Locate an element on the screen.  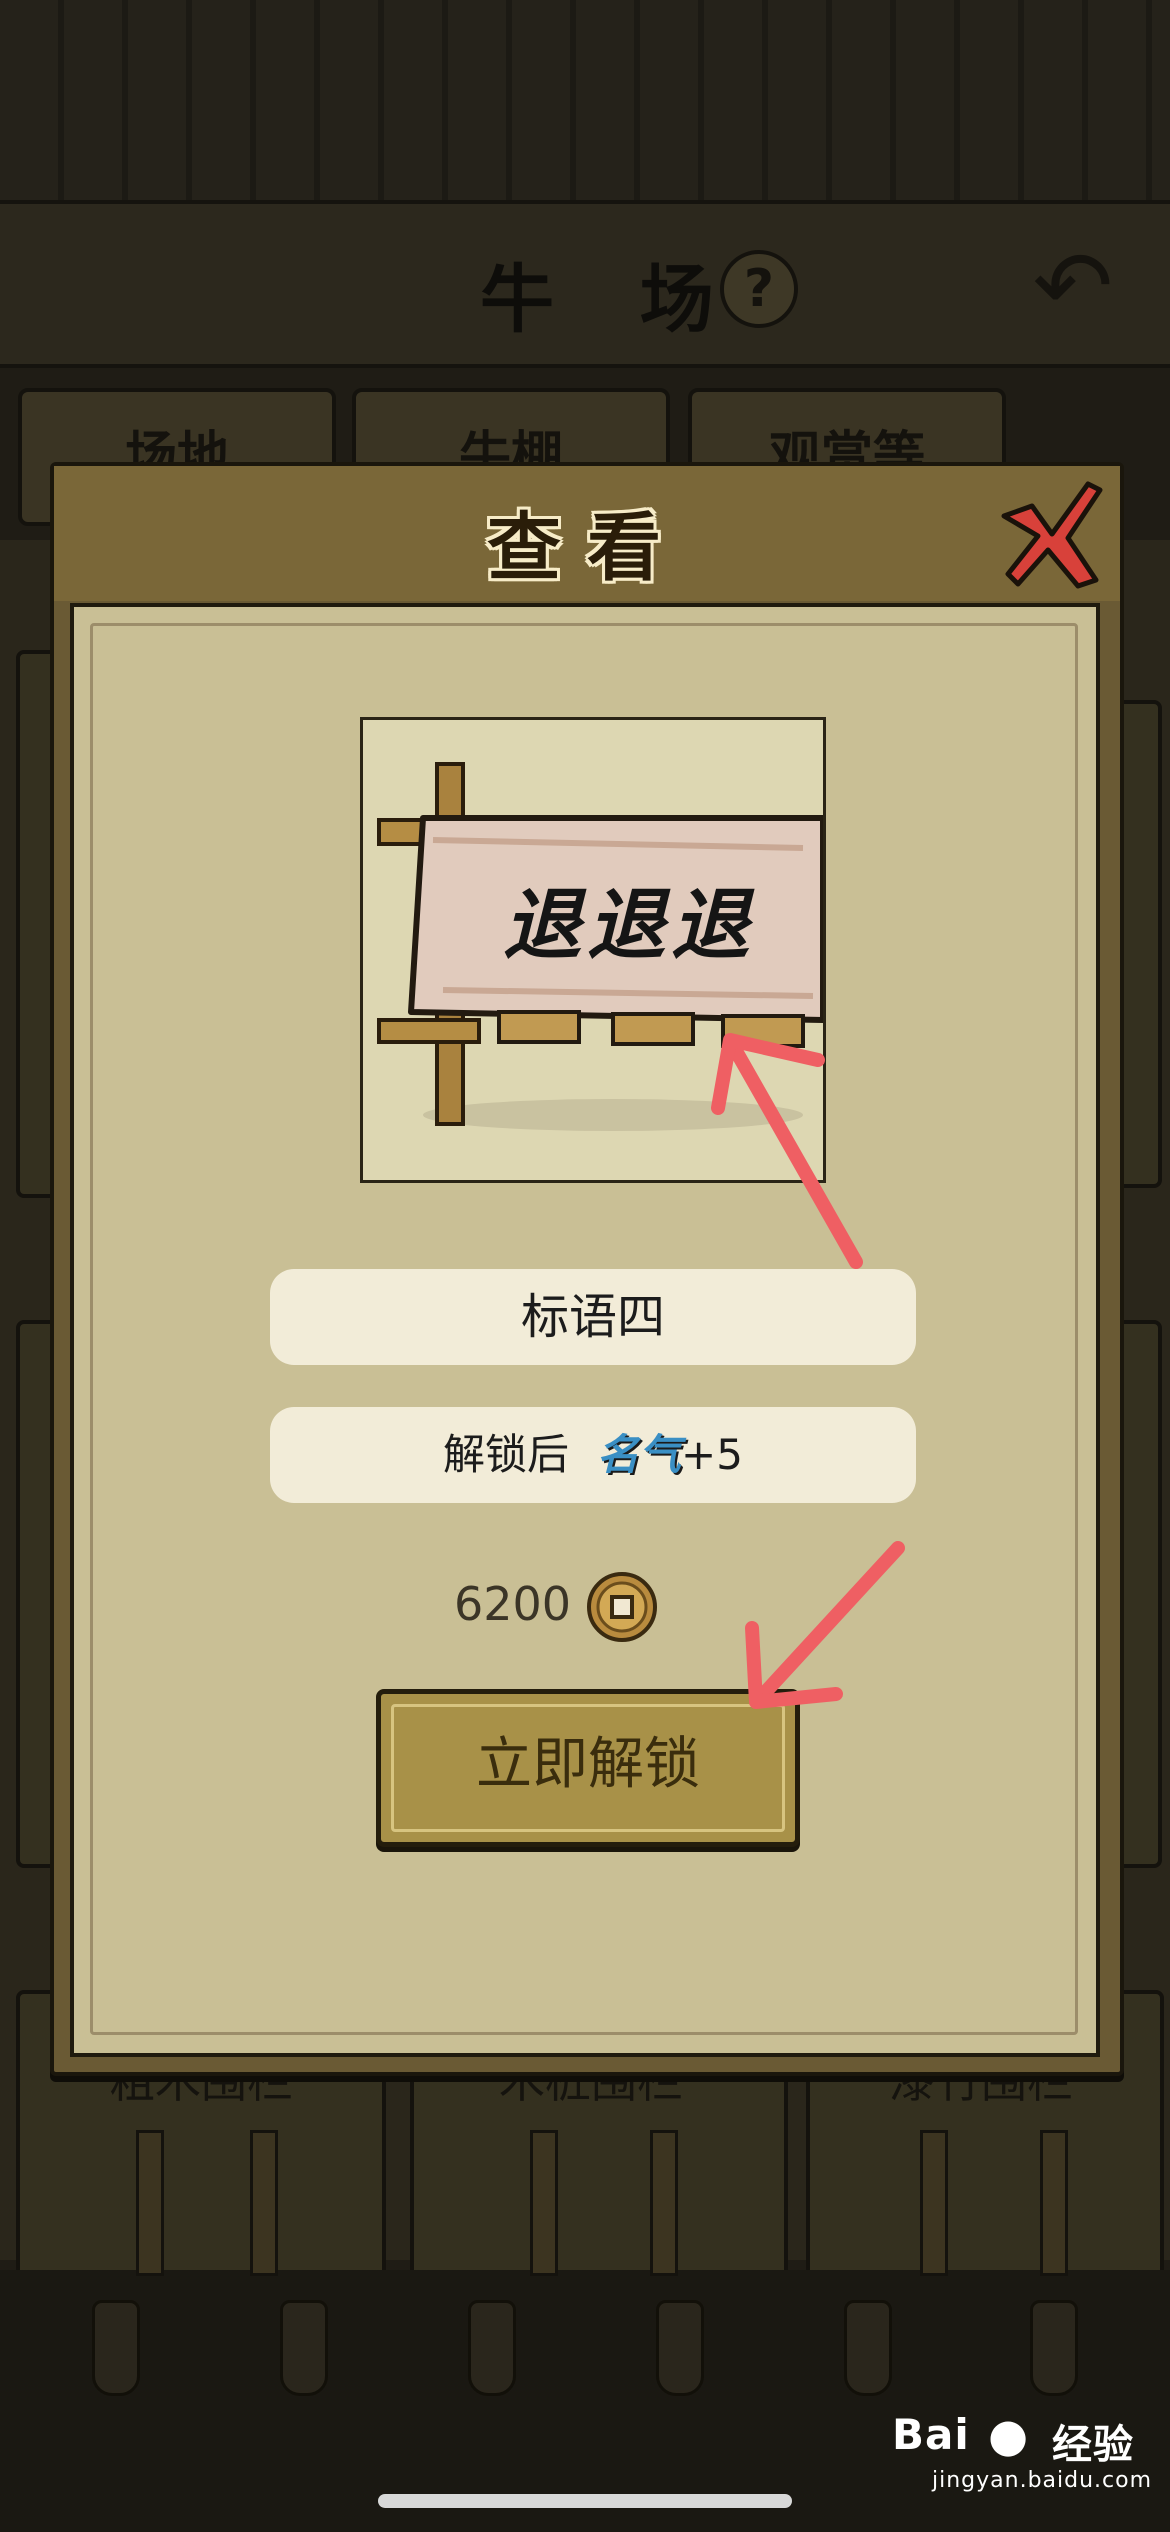
unlock-effect: 解锁后 名气+5 is located at coordinates (593, 1455).